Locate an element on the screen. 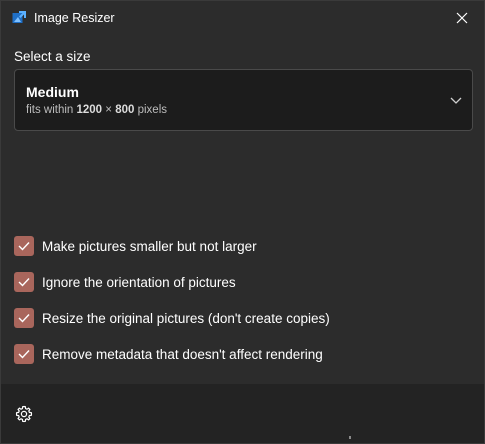  resize-original-checkbox is located at coordinates (24, 318).